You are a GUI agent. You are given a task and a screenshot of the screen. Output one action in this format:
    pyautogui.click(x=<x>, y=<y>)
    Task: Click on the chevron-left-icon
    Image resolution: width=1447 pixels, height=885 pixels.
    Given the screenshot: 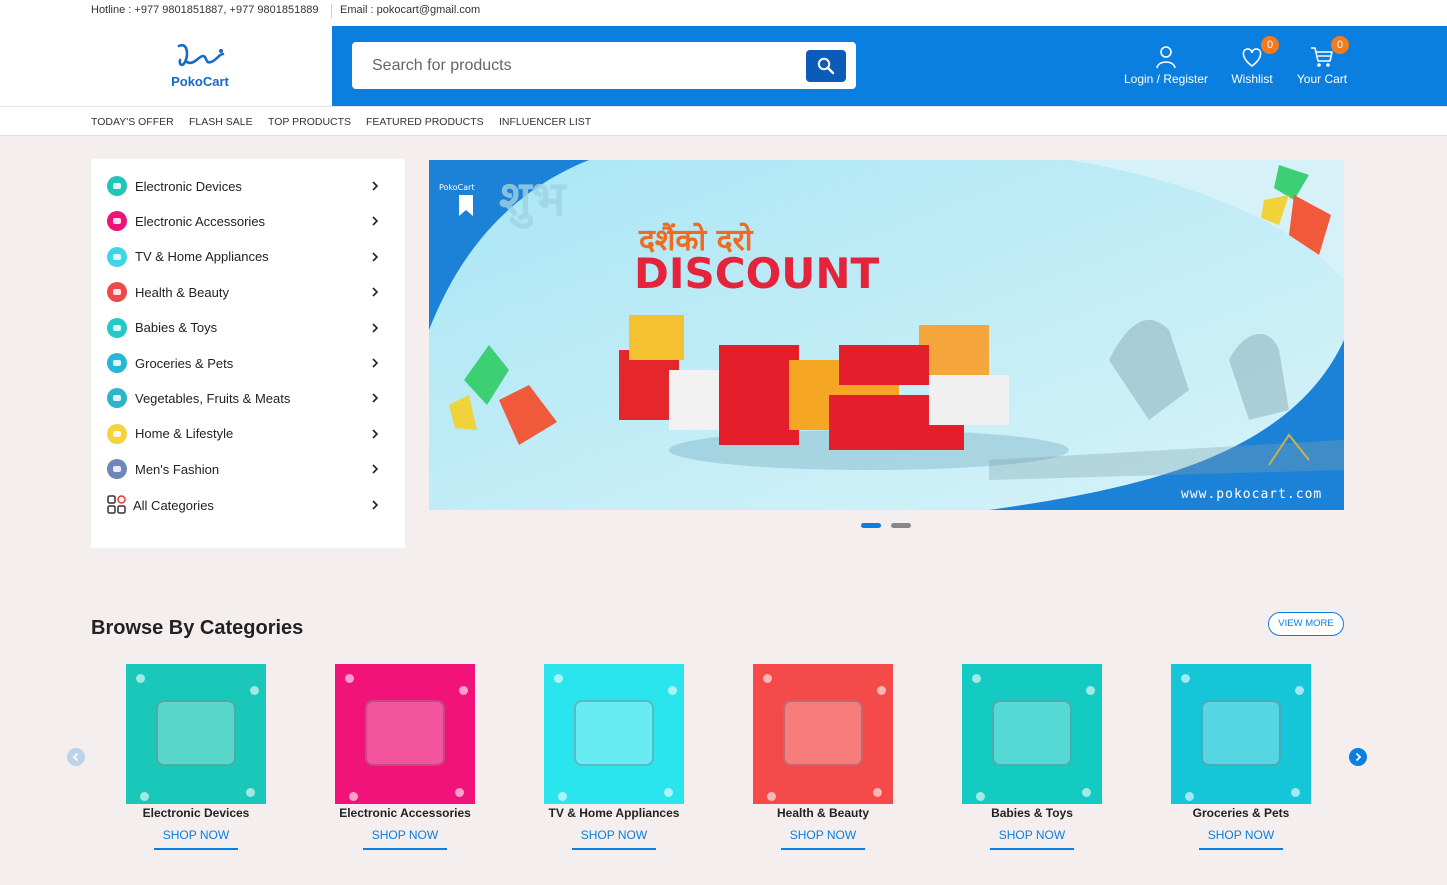 What is the action you would take?
    pyautogui.click(x=75, y=757)
    